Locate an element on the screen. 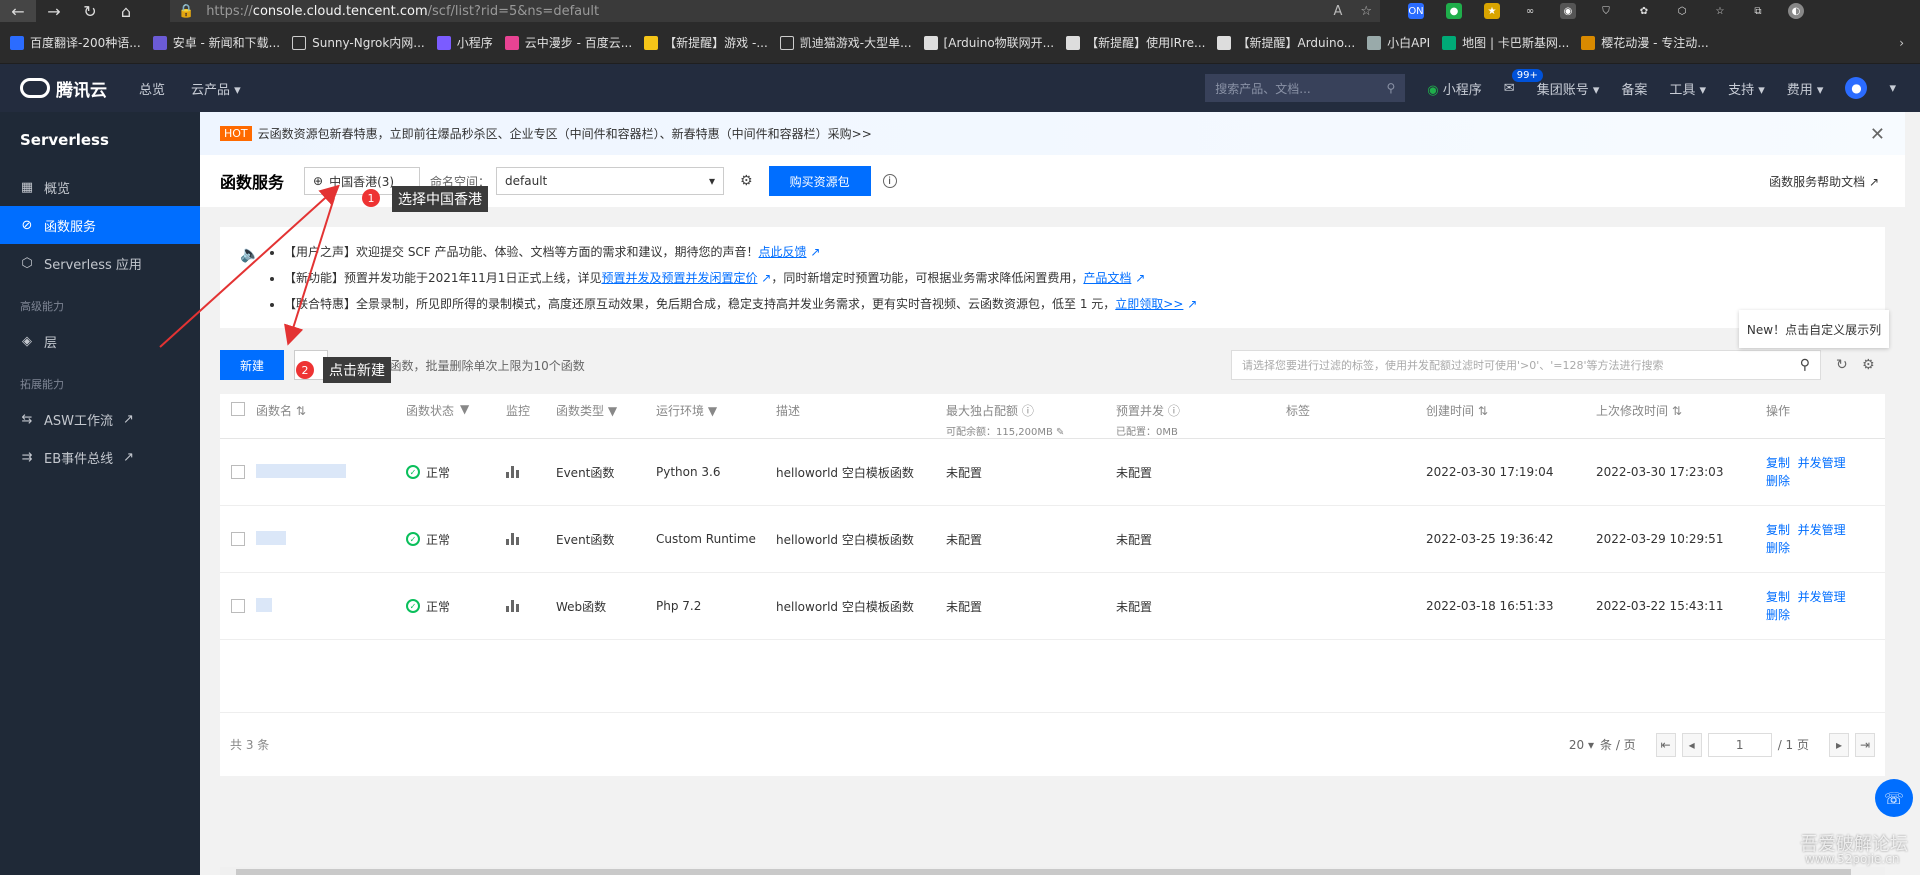 The width and height of the screenshot is (1920, 875). header-type: 函数类型 ▼ is located at coordinates (606, 416).